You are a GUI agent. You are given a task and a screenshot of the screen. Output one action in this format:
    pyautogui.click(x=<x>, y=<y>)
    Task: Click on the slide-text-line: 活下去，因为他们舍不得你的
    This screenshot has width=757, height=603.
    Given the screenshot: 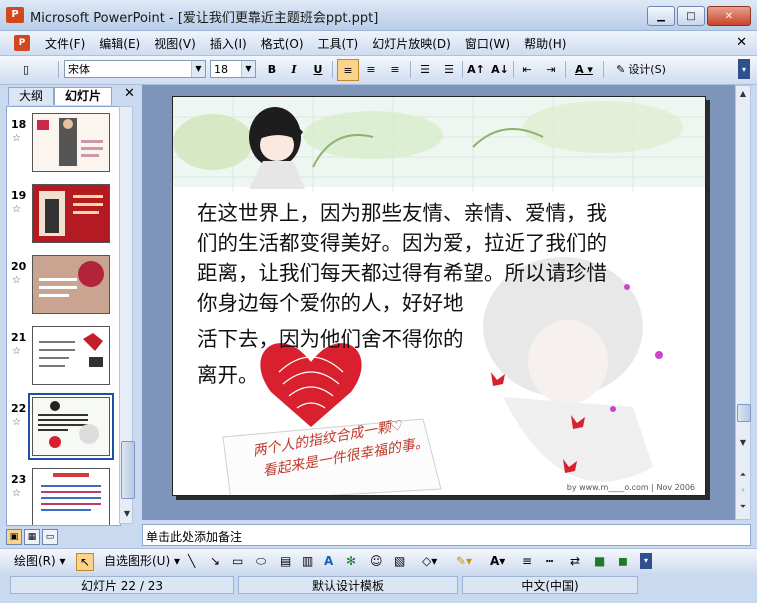 What is the action you would take?
    pyautogui.click(x=330, y=339)
    